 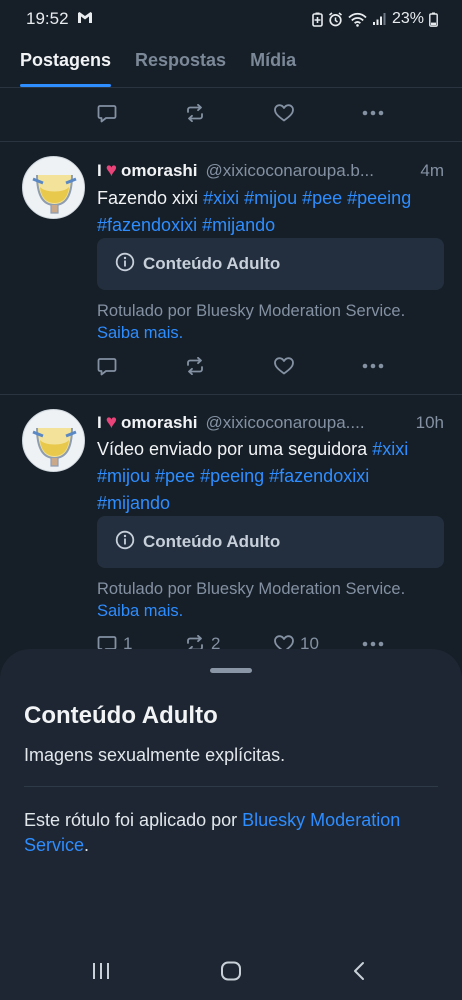 I want to click on post-header: I ♥ omorashi @xixicoconaroupa.b... 4m, so click(x=270, y=171).